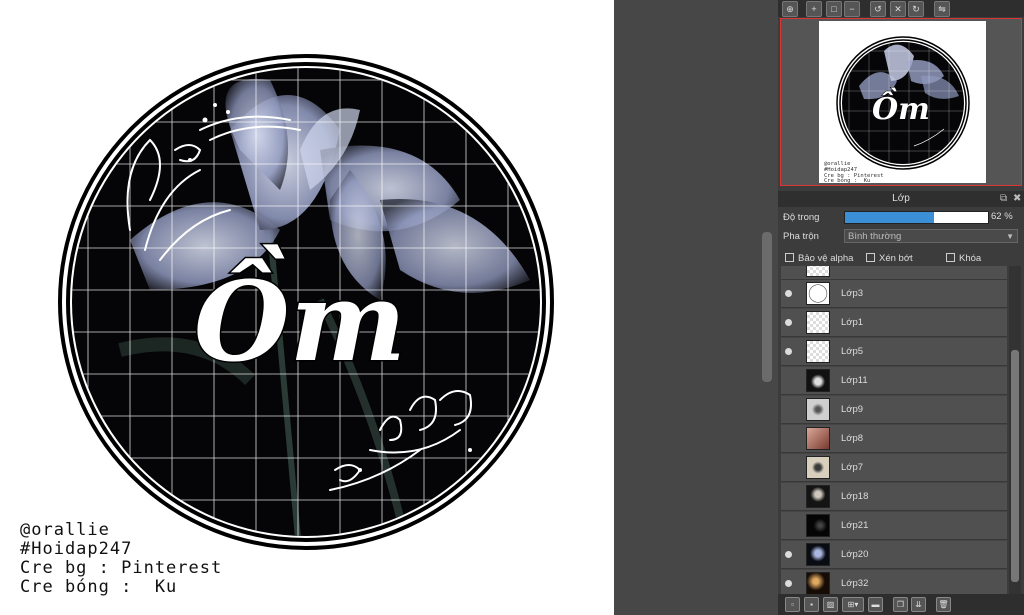 This screenshot has height=615, width=1024. I want to click on rotate-left-icon: ↺, so click(878, 9).